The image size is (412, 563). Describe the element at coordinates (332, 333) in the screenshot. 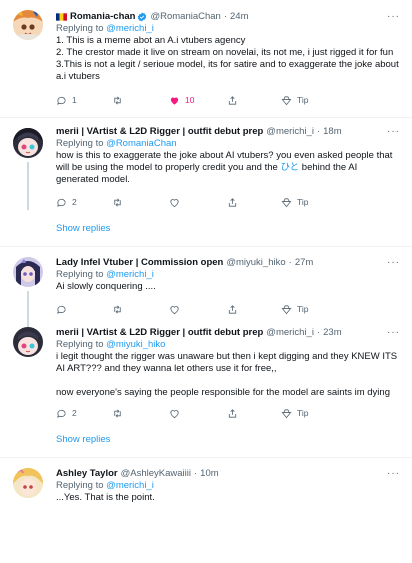

I see `timestamp: 23m` at that location.